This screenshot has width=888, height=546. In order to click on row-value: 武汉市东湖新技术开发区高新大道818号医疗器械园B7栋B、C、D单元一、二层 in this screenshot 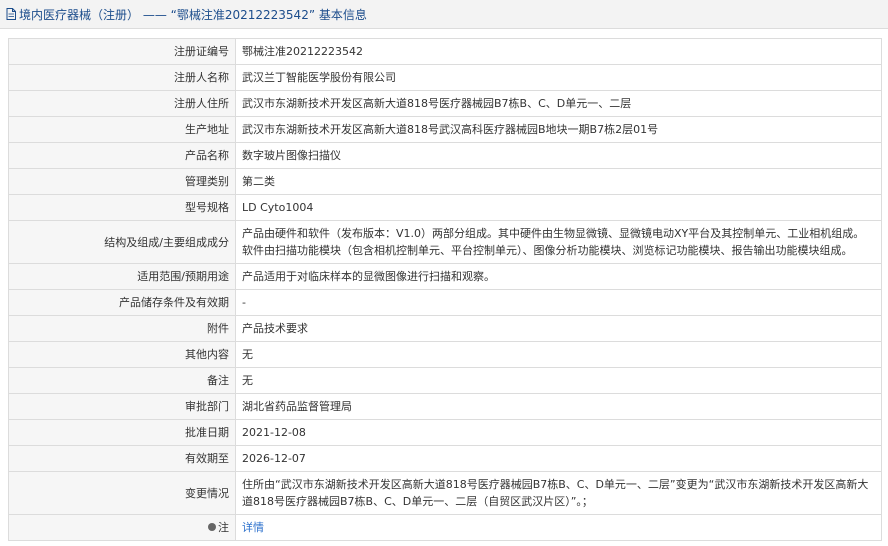, I will do `click(558, 103)`.